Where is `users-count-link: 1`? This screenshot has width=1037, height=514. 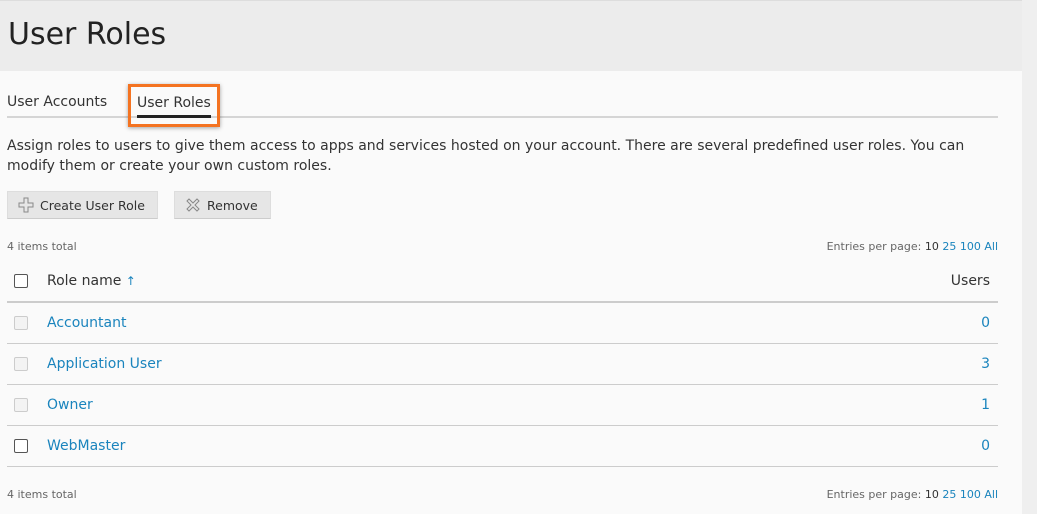
users-count-link: 1 is located at coordinates (985, 405).